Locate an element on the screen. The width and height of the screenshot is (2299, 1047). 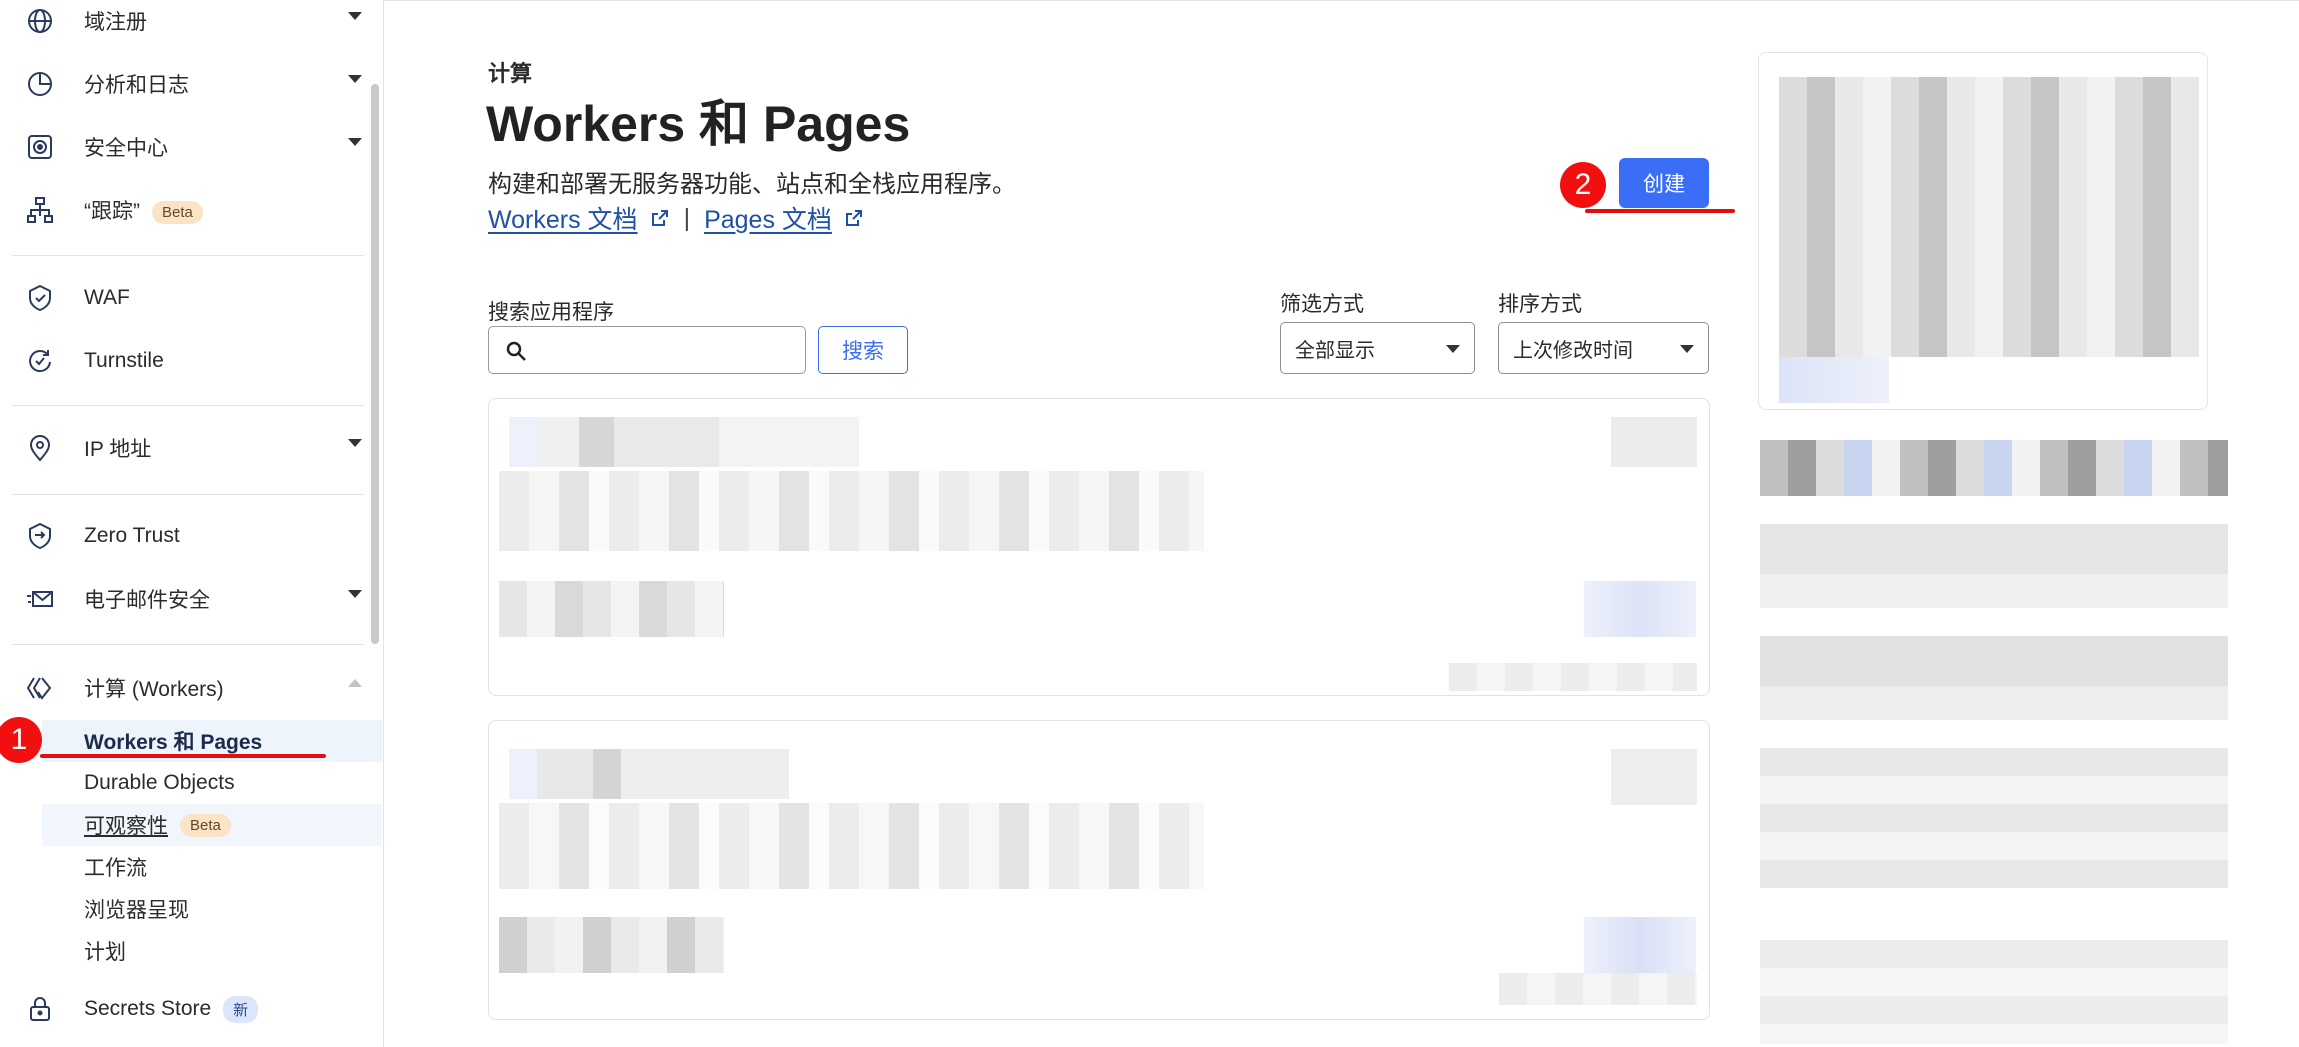
top-rule is located at coordinates (1341, 0).